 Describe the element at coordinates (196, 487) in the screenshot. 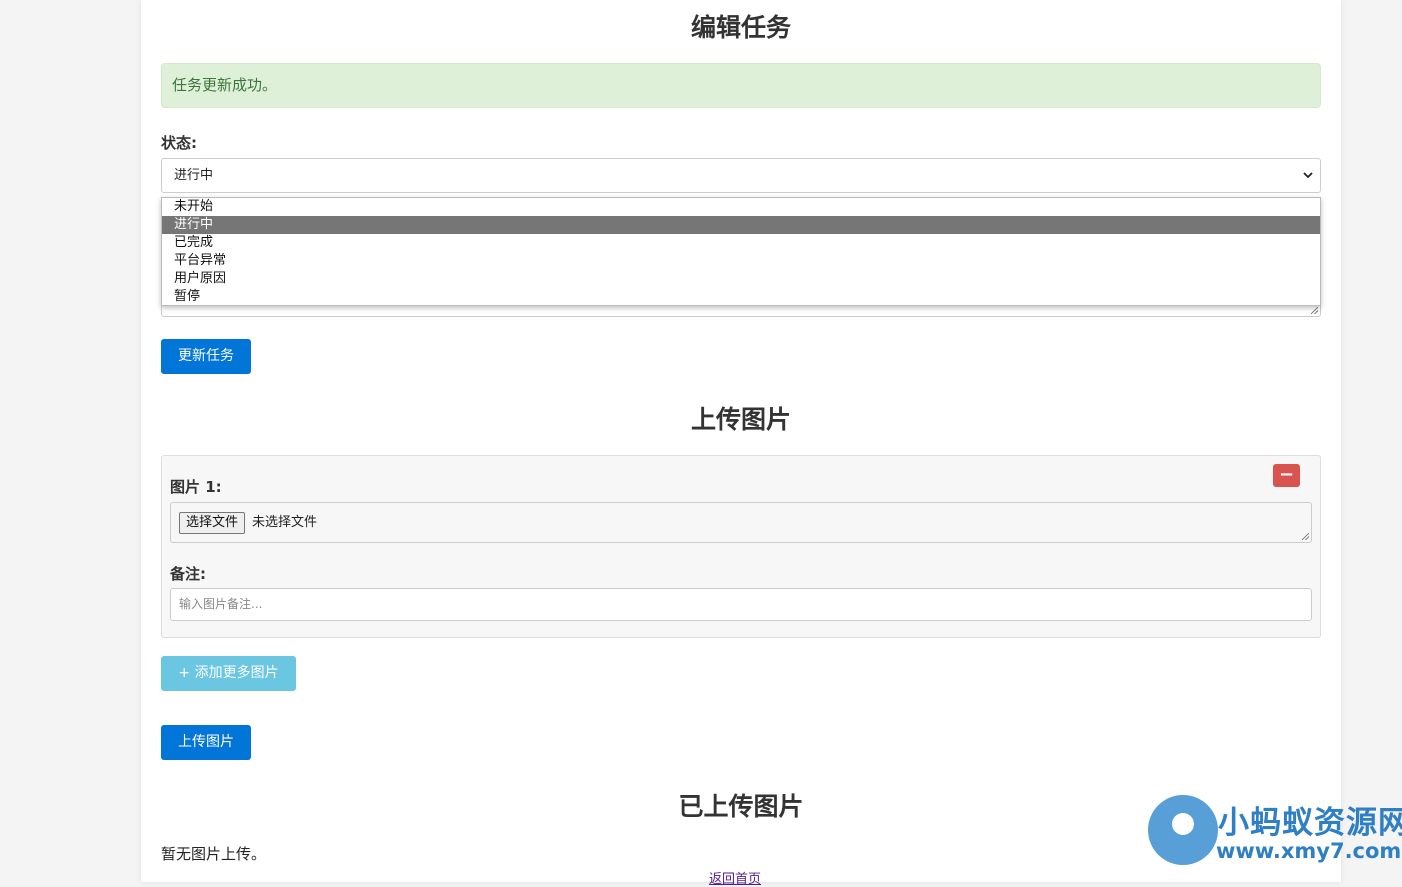

I see `image-label: 图片 1:` at that location.